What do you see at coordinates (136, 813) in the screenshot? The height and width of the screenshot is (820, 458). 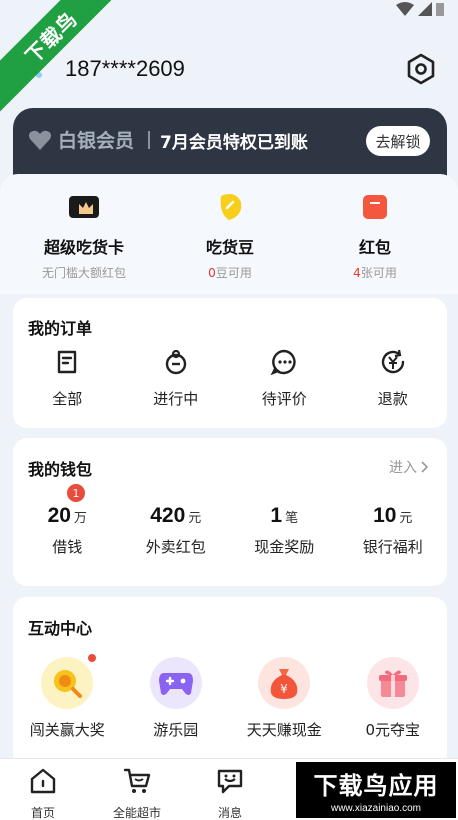 I see `nav-label: 全能超市` at bounding box center [136, 813].